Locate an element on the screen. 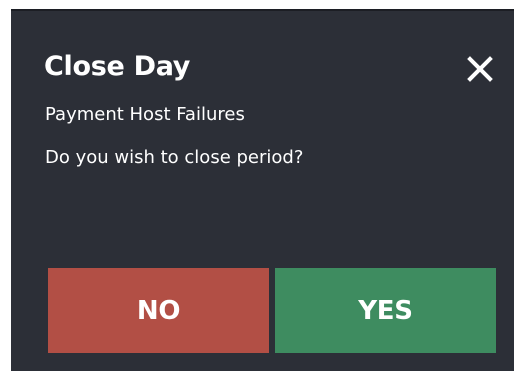  close-icon is located at coordinates (480, 69).